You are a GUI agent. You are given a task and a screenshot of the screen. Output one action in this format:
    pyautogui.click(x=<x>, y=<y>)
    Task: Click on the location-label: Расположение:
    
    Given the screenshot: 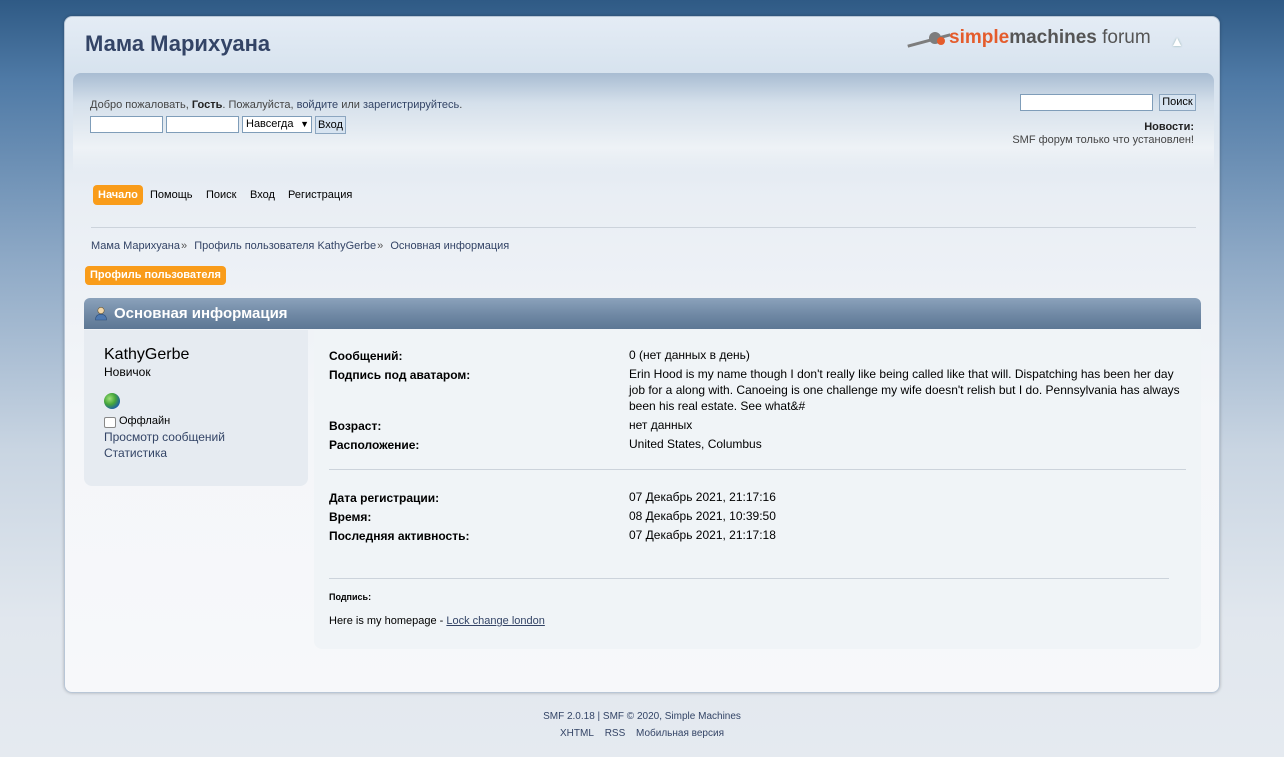 What is the action you would take?
    pyautogui.click(x=374, y=445)
    